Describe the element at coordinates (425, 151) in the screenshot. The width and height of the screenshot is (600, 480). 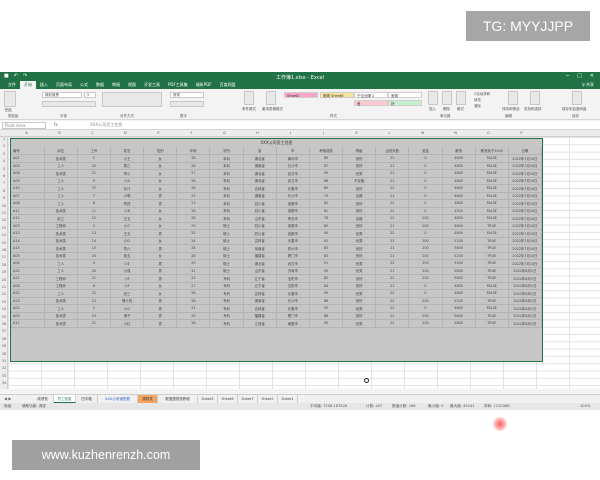
I see `table-cell: 奖金` at that location.